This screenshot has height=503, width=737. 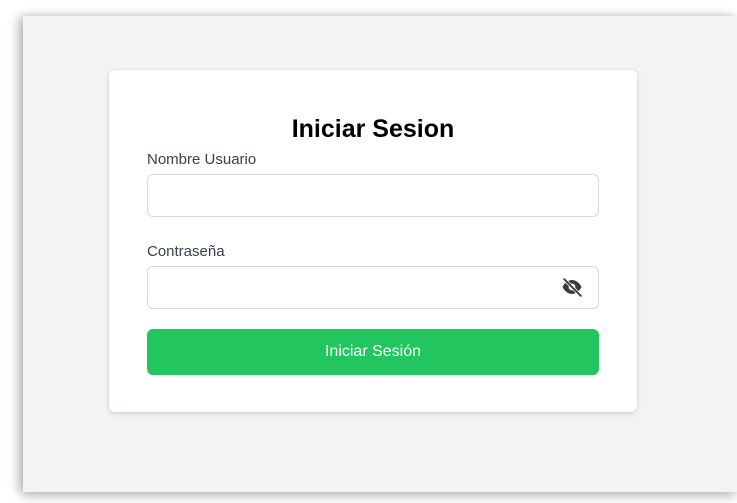 I want to click on password-visibility-toggle, so click(x=572, y=287).